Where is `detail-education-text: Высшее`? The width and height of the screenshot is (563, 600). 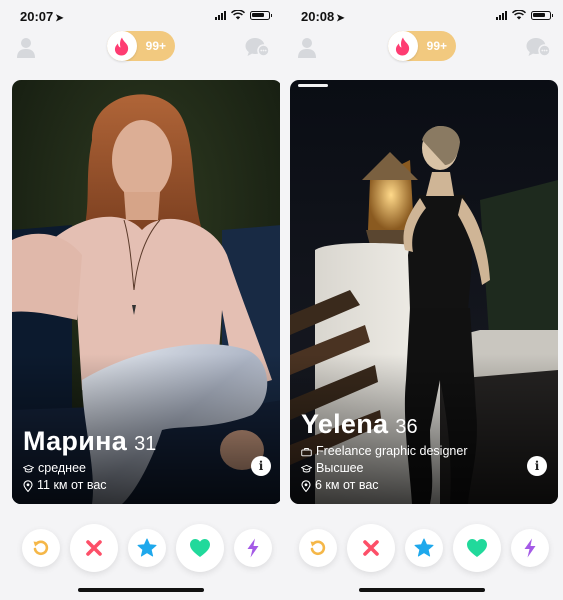
detail-education-text: Высшее is located at coordinates (340, 468).